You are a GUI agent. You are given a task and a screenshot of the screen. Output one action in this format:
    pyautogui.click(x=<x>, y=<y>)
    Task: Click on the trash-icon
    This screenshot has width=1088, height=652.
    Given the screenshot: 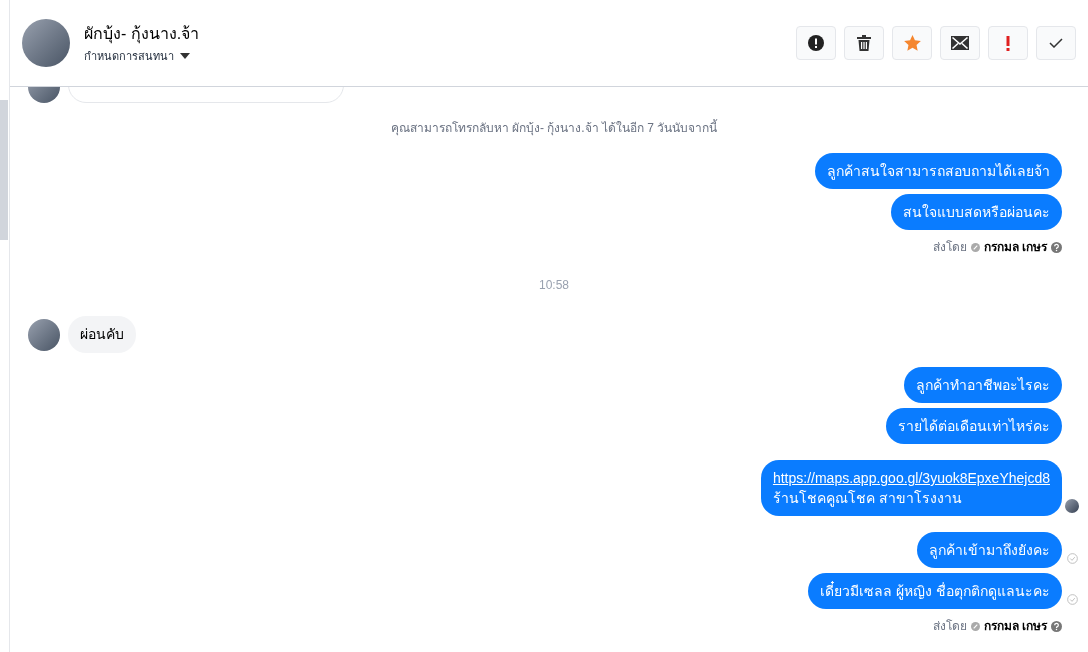 What is the action you would take?
    pyautogui.click(x=864, y=43)
    